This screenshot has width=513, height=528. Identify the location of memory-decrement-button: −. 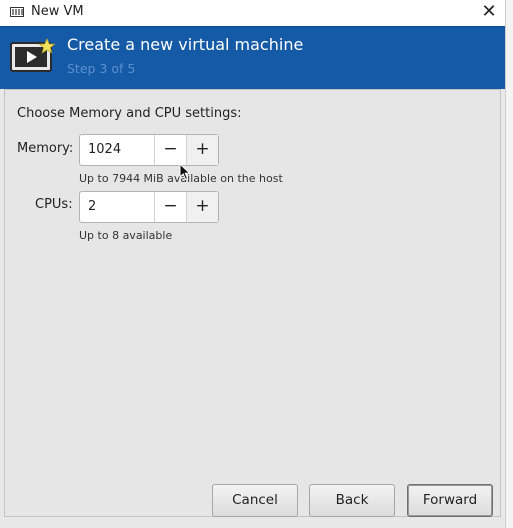
(170, 150).